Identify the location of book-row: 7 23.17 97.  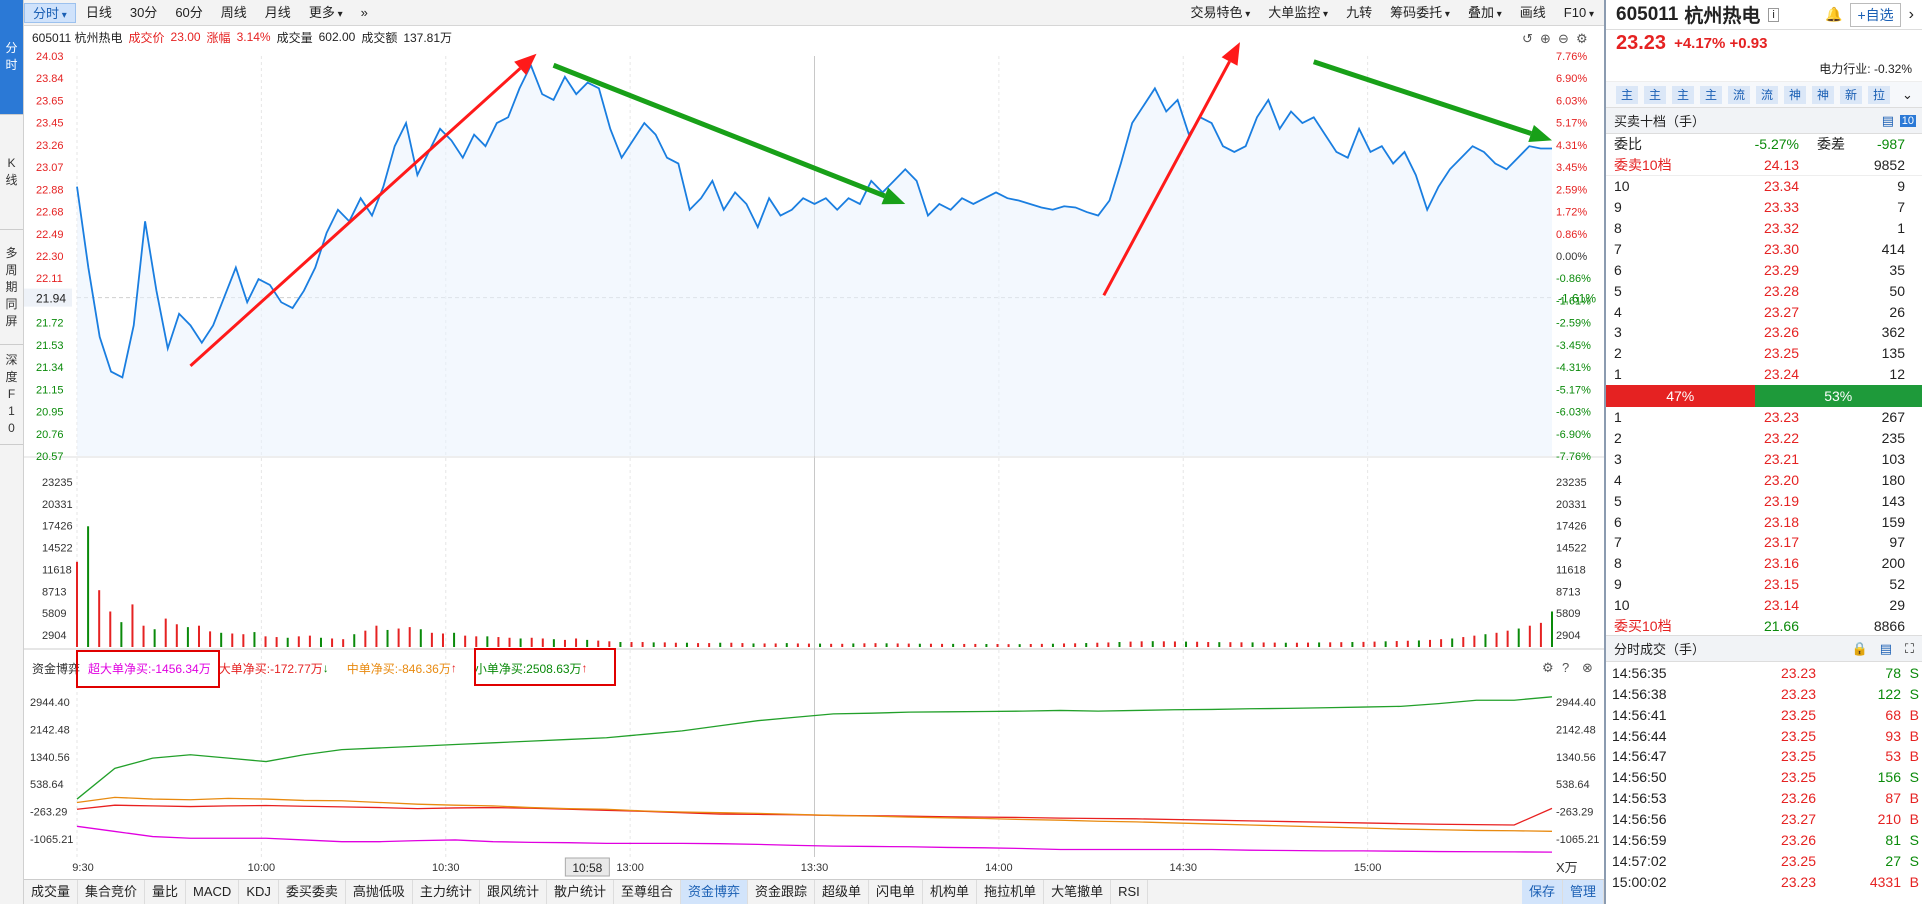
(1764, 542).